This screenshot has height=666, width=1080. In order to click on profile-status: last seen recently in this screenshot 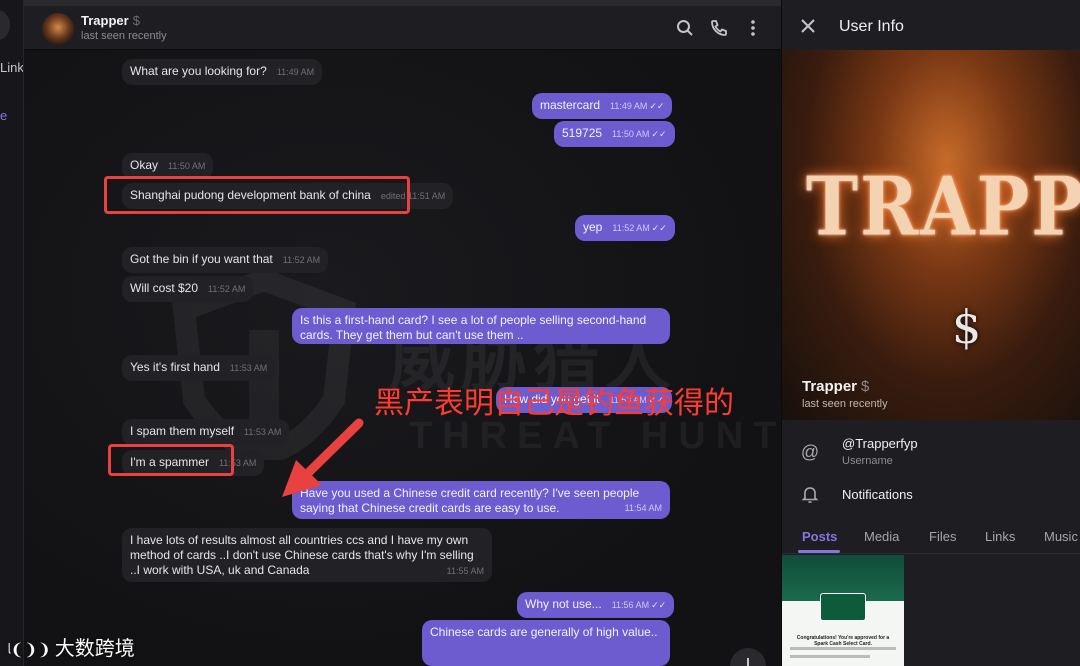, I will do `click(845, 404)`.